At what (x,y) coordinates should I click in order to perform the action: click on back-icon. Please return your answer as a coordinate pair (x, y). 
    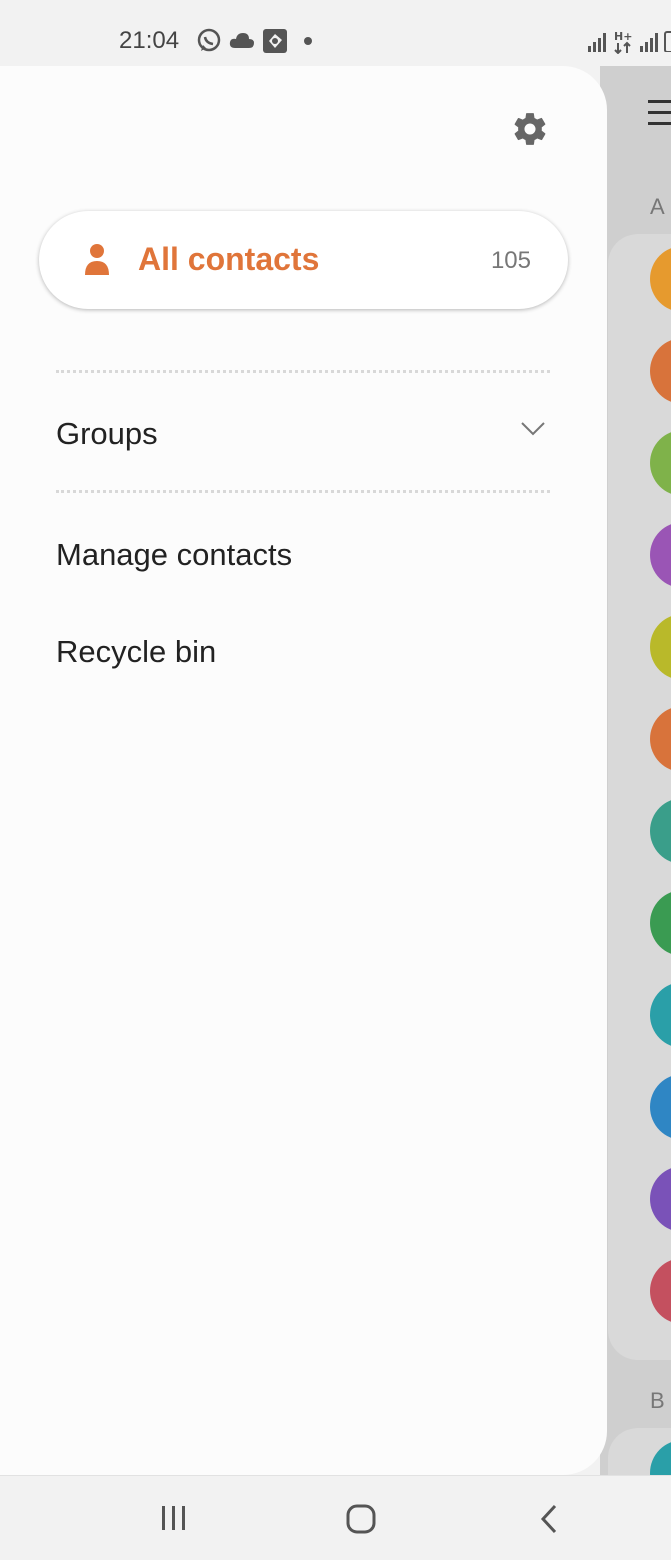
    Looking at the image, I should click on (549, 1519).